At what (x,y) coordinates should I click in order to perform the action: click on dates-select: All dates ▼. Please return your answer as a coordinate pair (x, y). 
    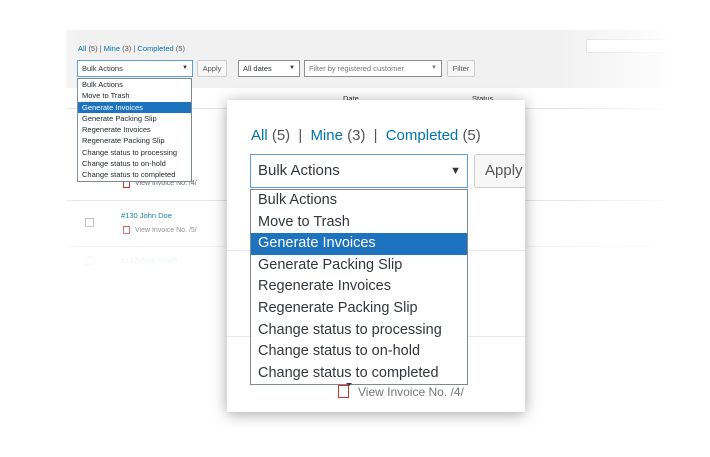
    Looking at the image, I should click on (269, 68).